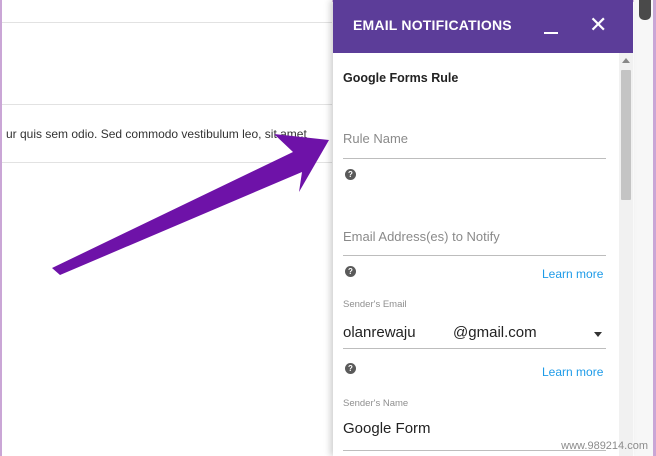 This screenshot has height=456, width=656. What do you see at coordinates (598, 25) in the screenshot?
I see `close-icon: ✕` at bounding box center [598, 25].